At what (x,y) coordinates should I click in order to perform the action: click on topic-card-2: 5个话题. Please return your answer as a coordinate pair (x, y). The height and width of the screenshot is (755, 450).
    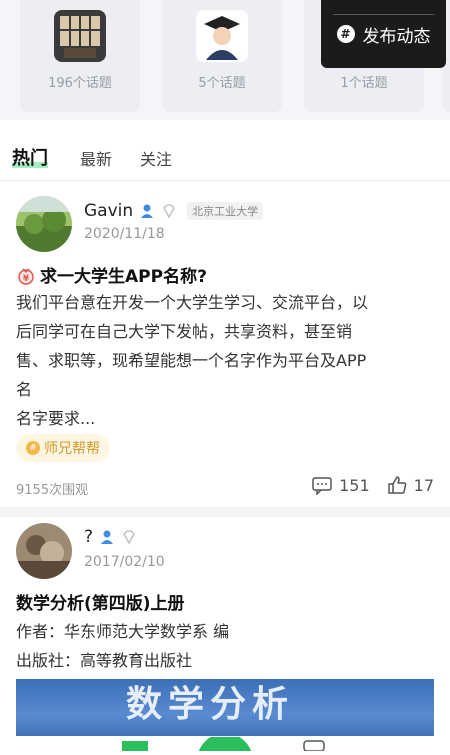
    Looking at the image, I should click on (222, 56).